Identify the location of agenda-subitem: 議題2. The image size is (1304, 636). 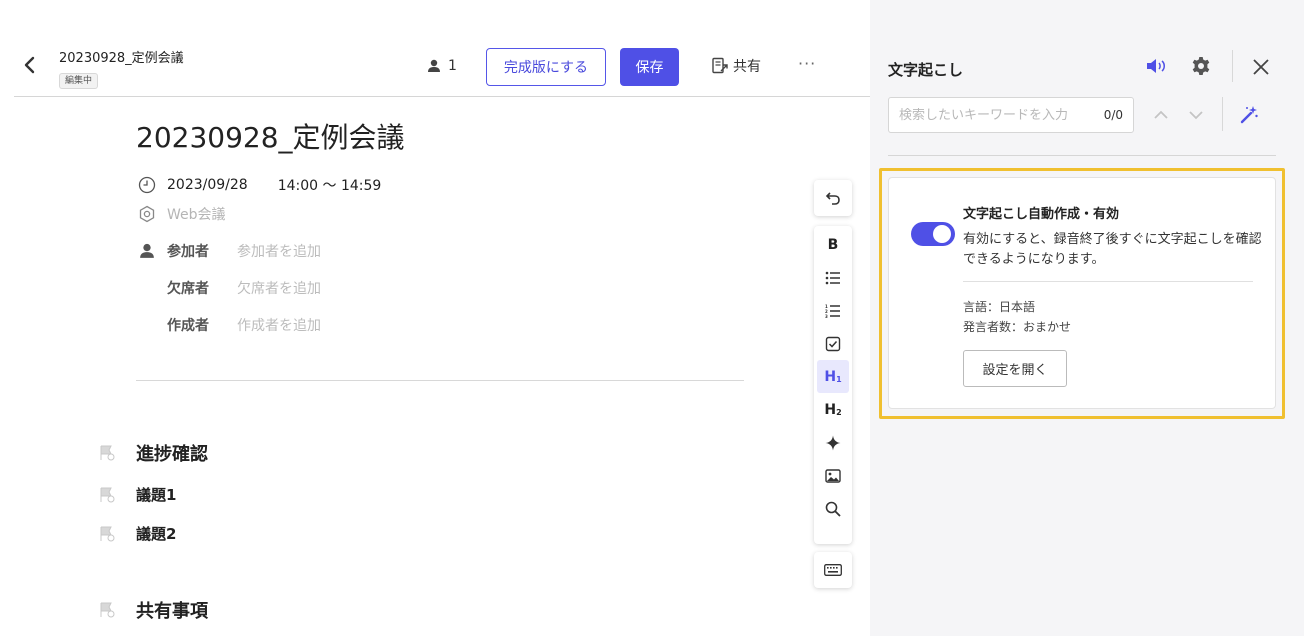
(156, 534).